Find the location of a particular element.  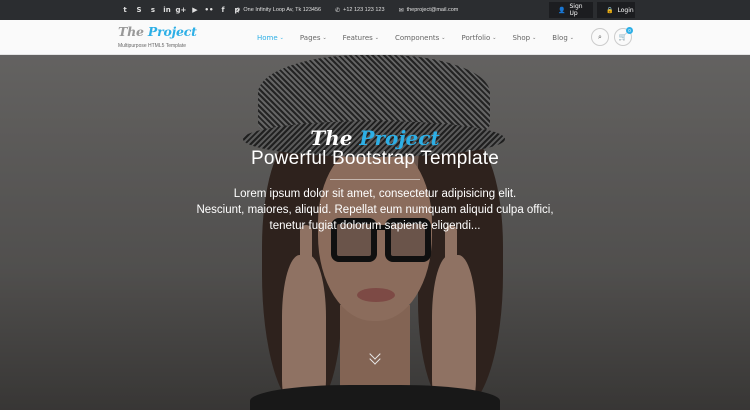

search-button: ⌕ is located at coordinates (600, 37).